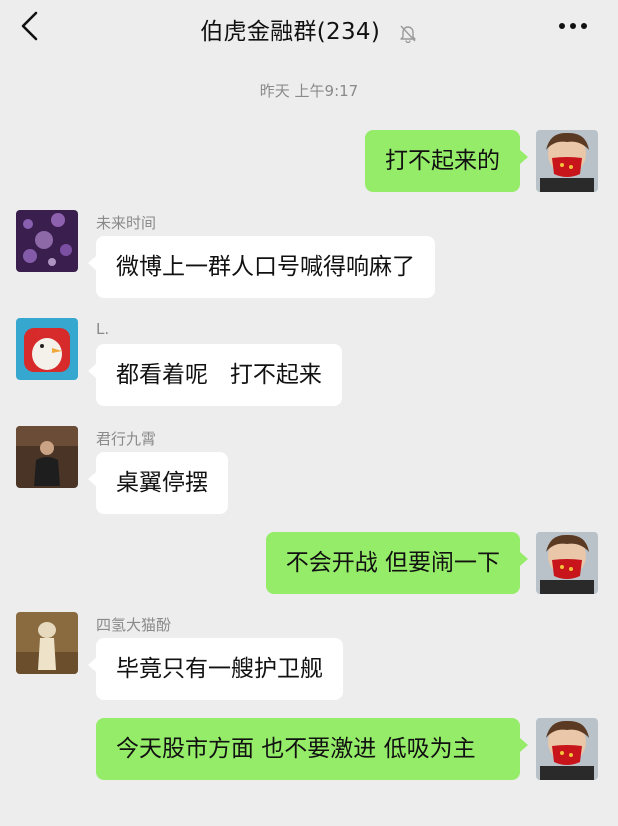  What do you see at coordinates (126, 439) in the screenshot?
I see `sender-name: 君行九霄` at bounding box center [126, 439].